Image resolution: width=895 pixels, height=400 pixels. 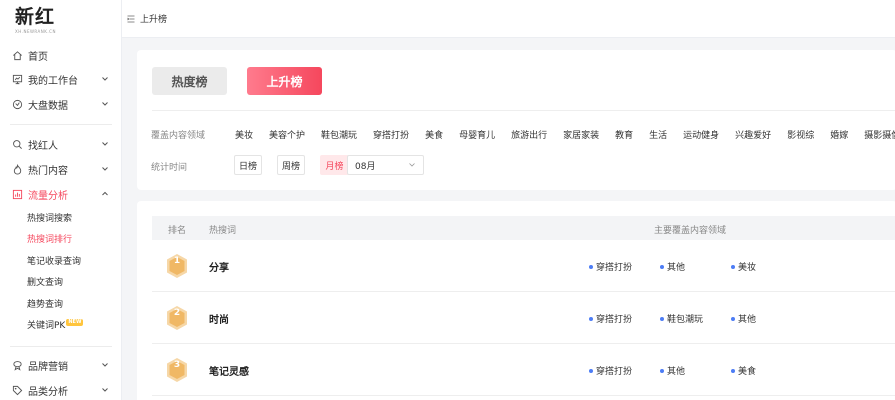 I want to click on category-option: 母婴育儿, so click(x=477, y=134).